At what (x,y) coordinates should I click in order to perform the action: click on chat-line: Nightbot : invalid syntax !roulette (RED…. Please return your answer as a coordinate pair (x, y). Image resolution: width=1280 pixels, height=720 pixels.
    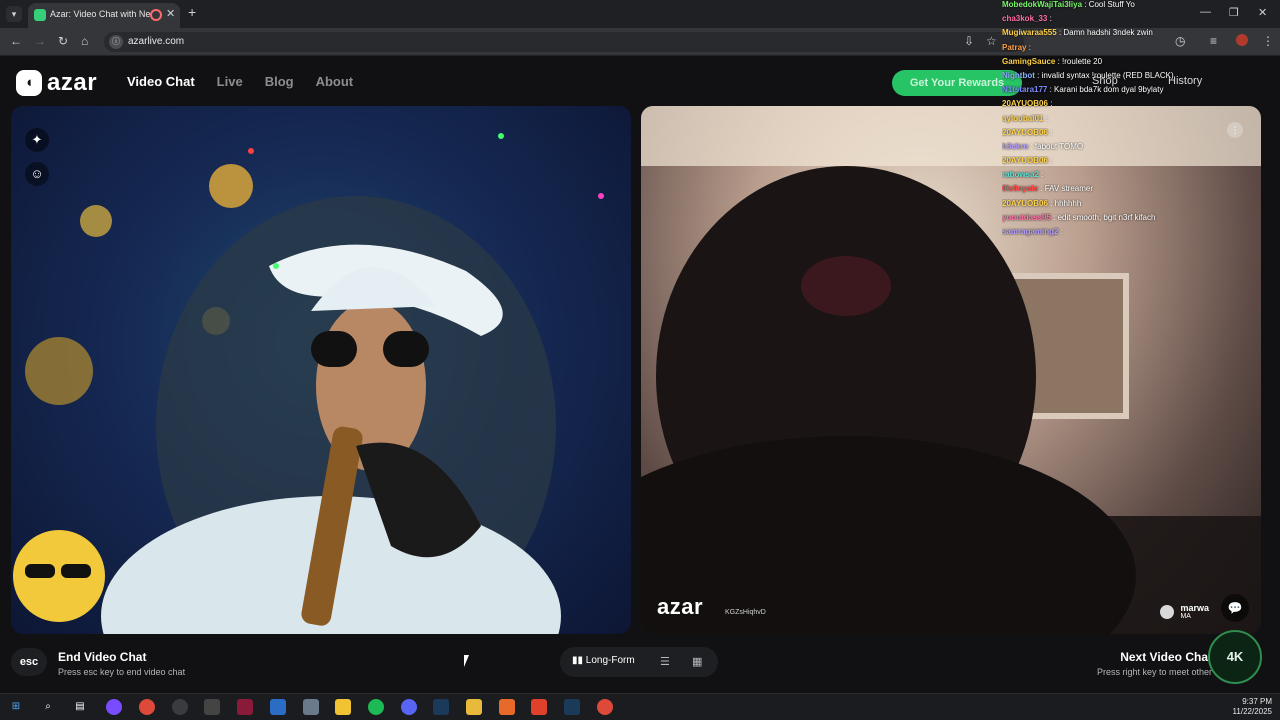
    Looking at the image, I should click on (1137, 78).